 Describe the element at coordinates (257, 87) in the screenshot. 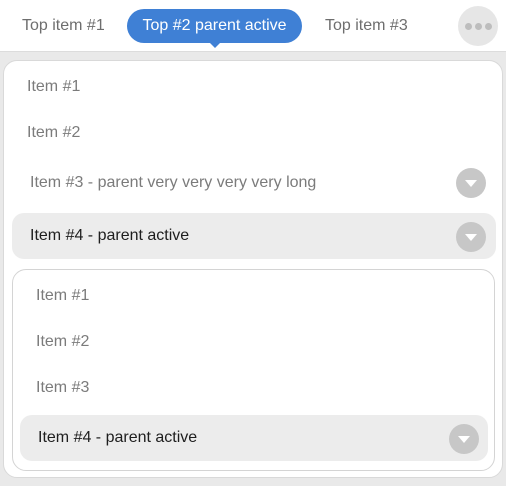

I see `menu-item-1: Item #1` at that location.